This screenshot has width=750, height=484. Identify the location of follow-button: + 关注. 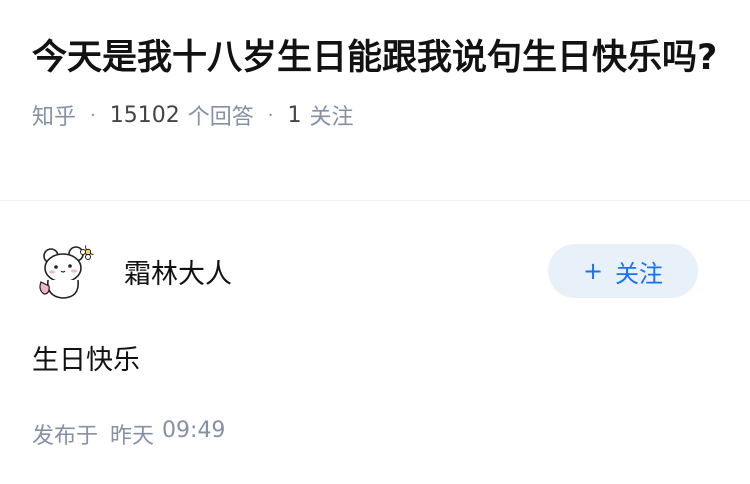
(623, 271).